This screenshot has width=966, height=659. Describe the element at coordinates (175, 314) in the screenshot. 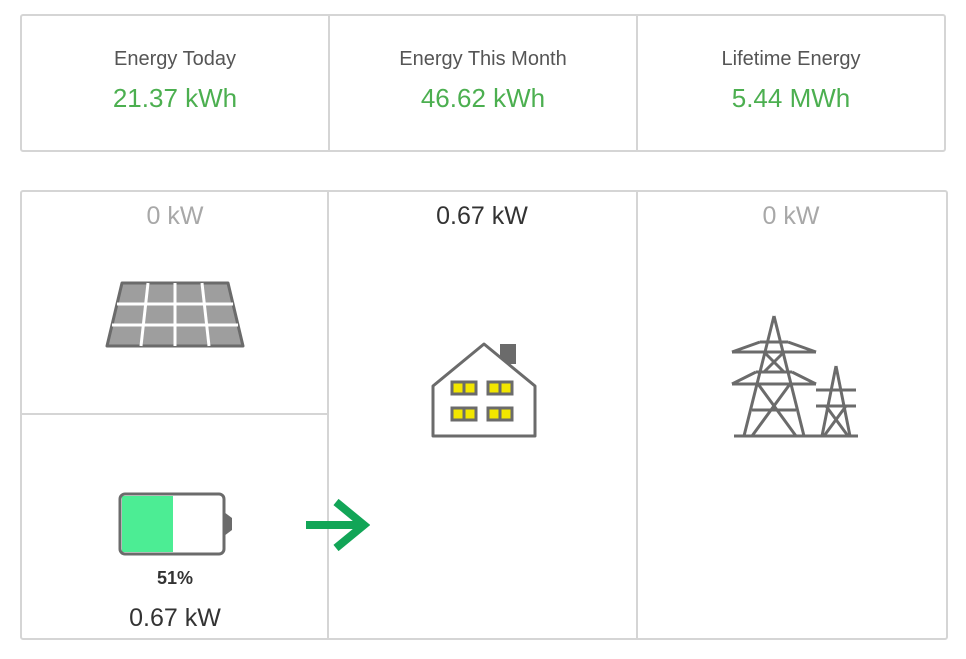

I see `solar-panel-icon` at that location.